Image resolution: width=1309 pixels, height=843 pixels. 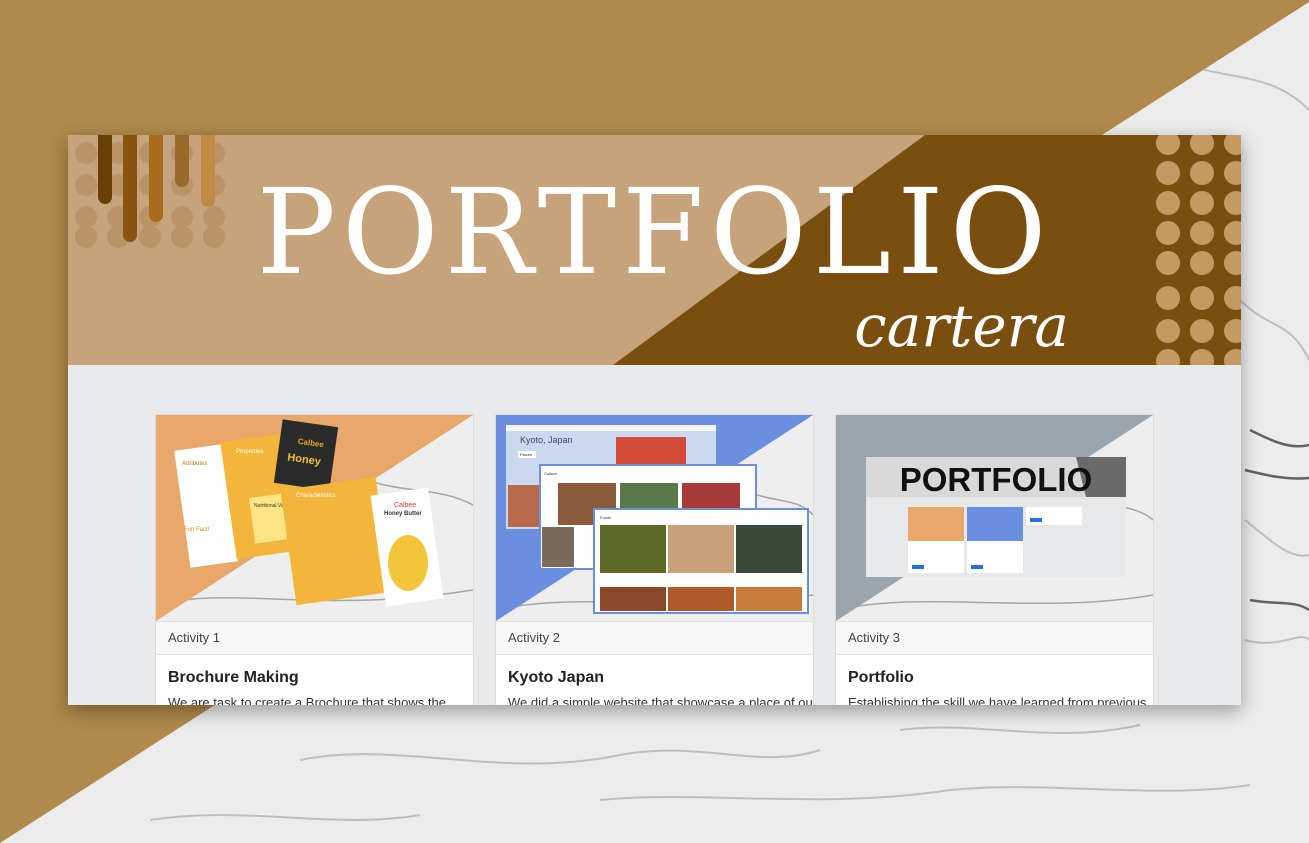 What do you see at coordinates (654, 518) in the screenshot?
I see `kyoto-thumbnail: Kyoto, Japan Places Culture Foods` at bounding box center [654, 518].